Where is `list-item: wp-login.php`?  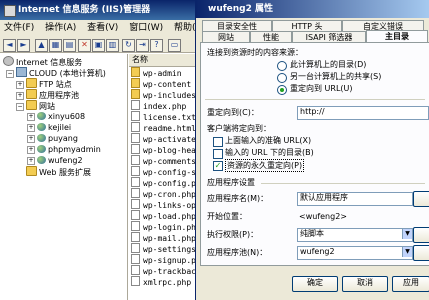 list-item: wp-login.php is located at coordinates (163, 226).